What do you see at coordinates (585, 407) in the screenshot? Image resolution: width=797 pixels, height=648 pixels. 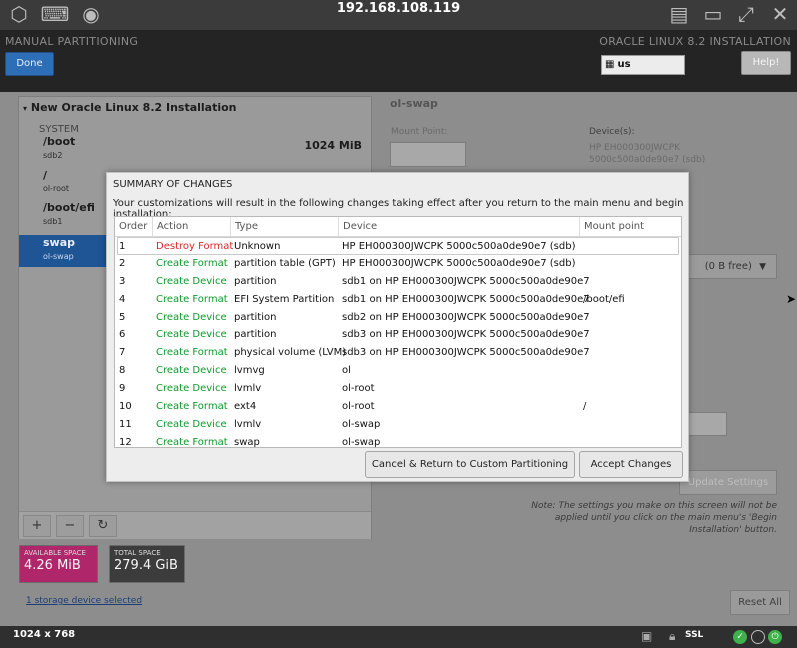 I see `cell-mount-point: /` at bounding box center [585, 407].